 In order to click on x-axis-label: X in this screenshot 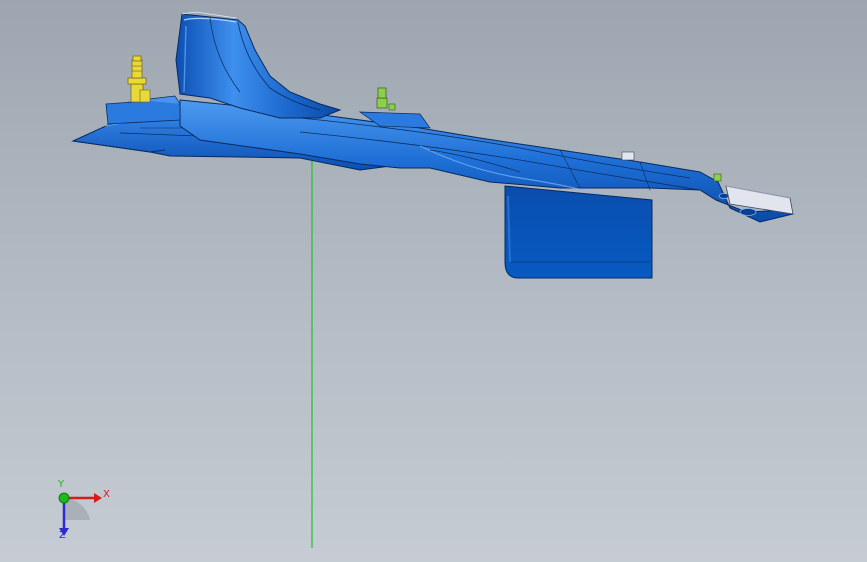, I will do `click(106, 494)`.